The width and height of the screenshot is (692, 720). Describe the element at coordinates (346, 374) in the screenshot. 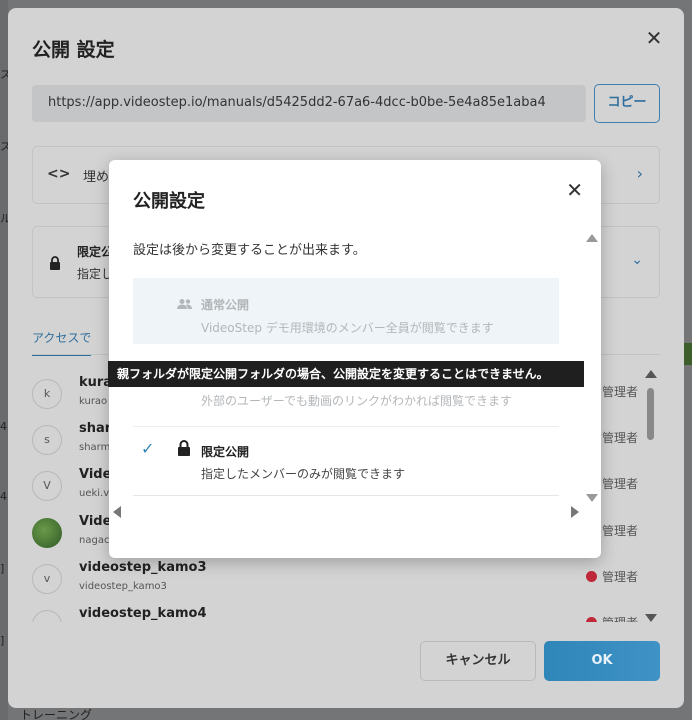

I see `tooltip: 親フォルダが限定公開フォルダの場合、公開設定を変更することはできません。` at that location.